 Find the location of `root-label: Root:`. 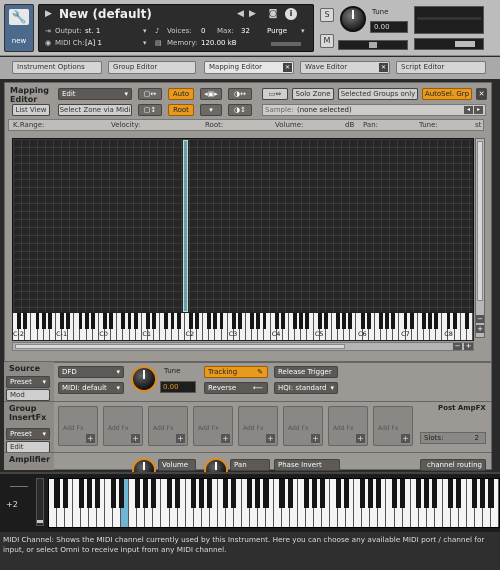

root-label: Root: is located at coordinates (214, 125).